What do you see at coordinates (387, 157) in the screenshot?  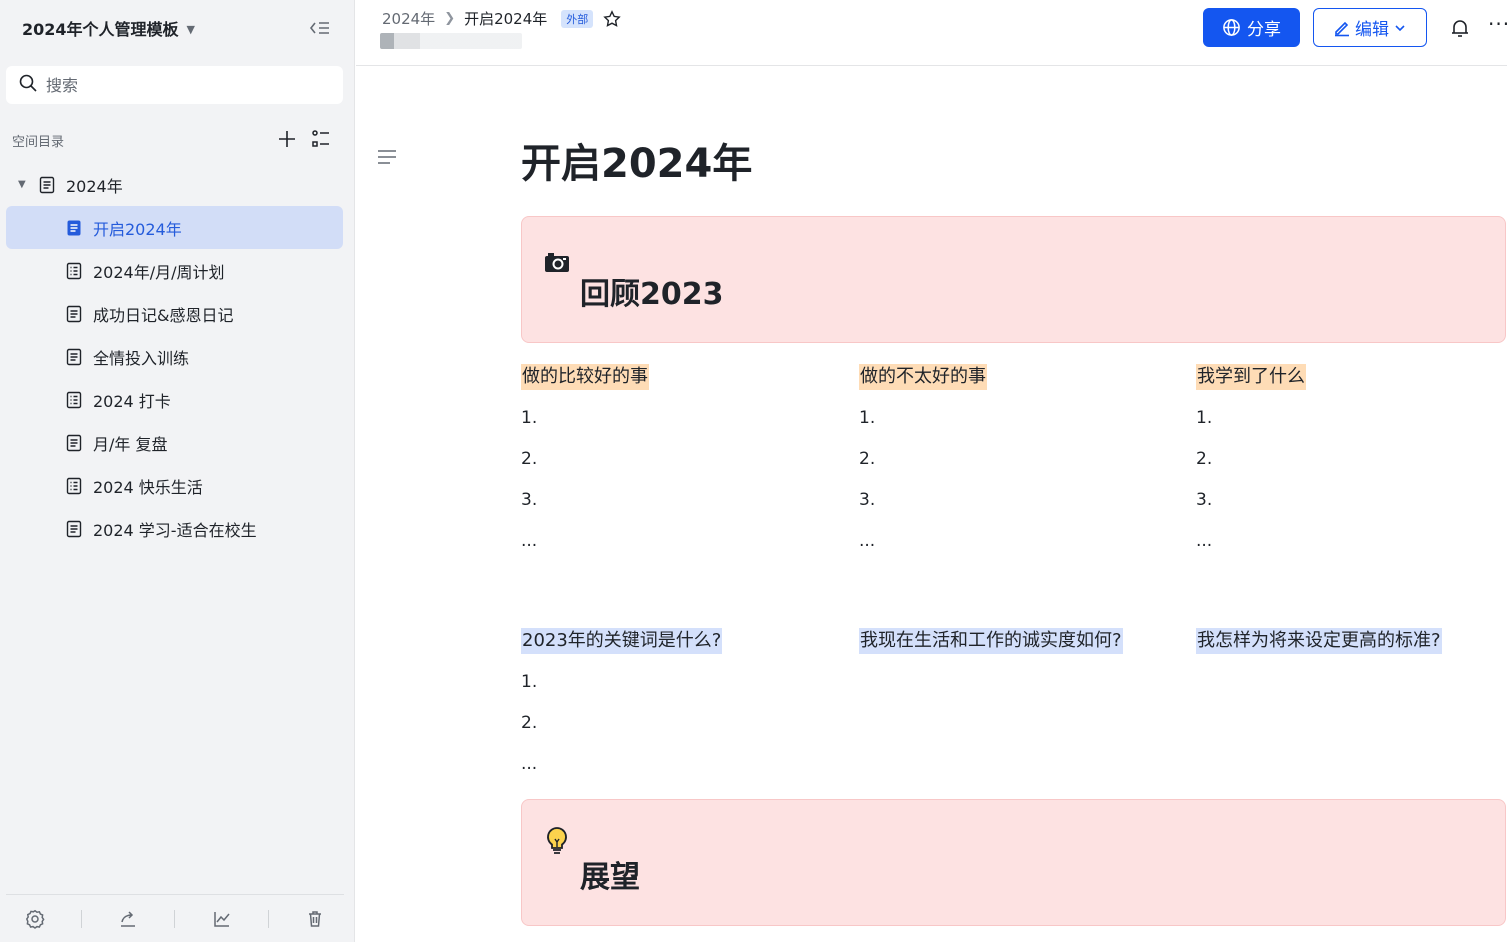 I see `outline-toggle-icon` at bounding box center [387, 157].